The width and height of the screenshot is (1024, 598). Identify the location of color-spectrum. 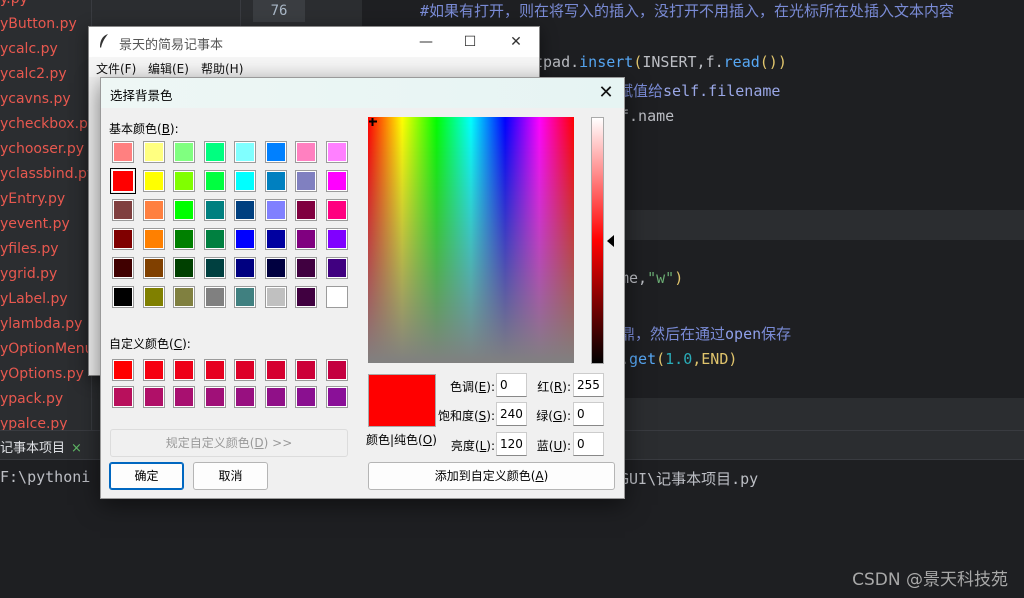
(471, 240).